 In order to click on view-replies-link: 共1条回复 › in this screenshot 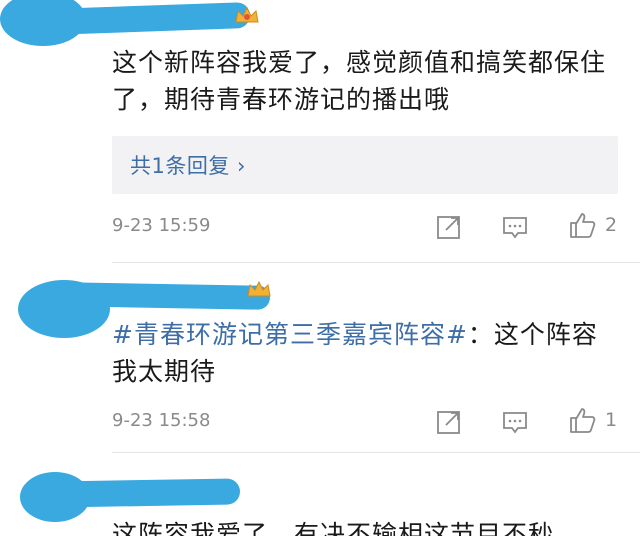, I will do `click(188, 165)`.